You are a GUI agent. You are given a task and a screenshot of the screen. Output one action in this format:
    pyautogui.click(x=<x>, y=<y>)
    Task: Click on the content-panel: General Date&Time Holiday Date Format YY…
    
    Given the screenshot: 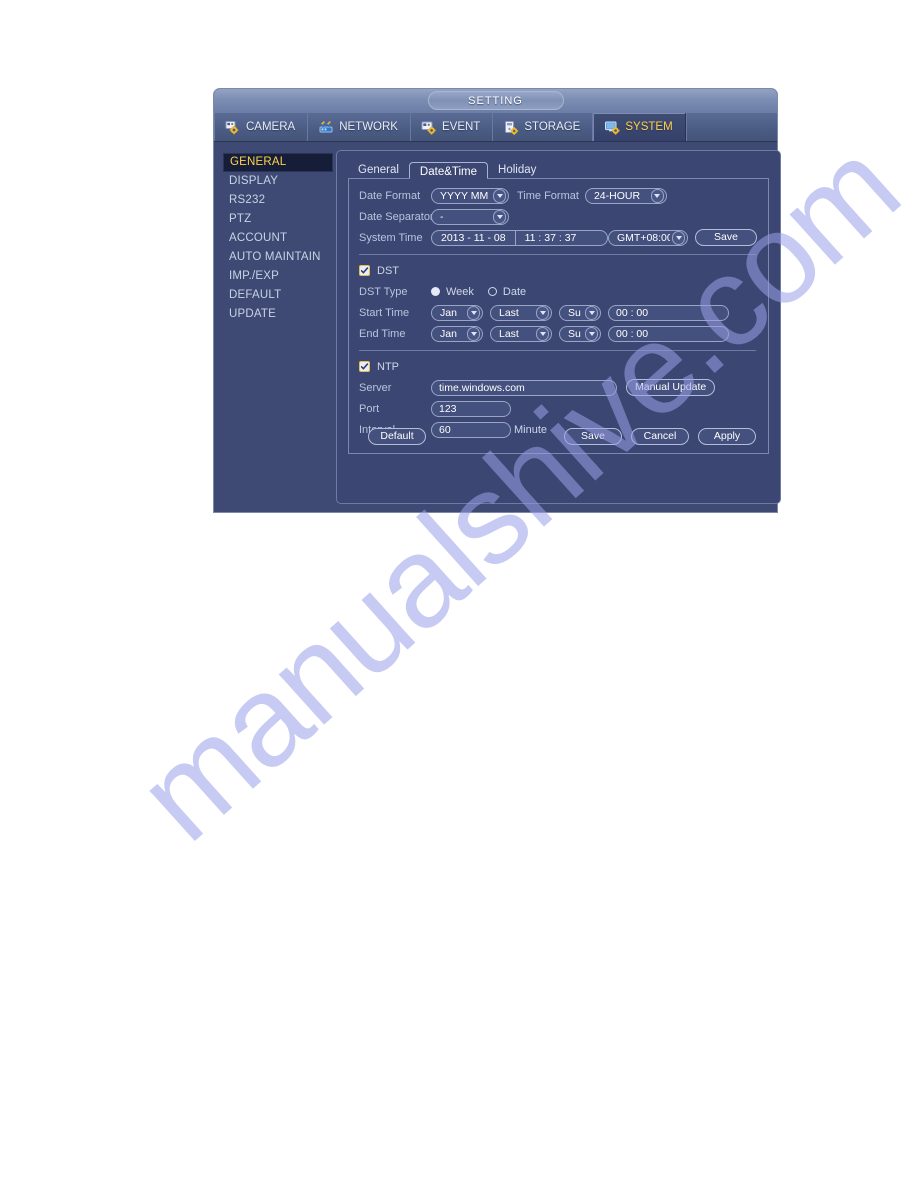 What is the action you would take?
    pyautogui.click(x=558, y=327)
    